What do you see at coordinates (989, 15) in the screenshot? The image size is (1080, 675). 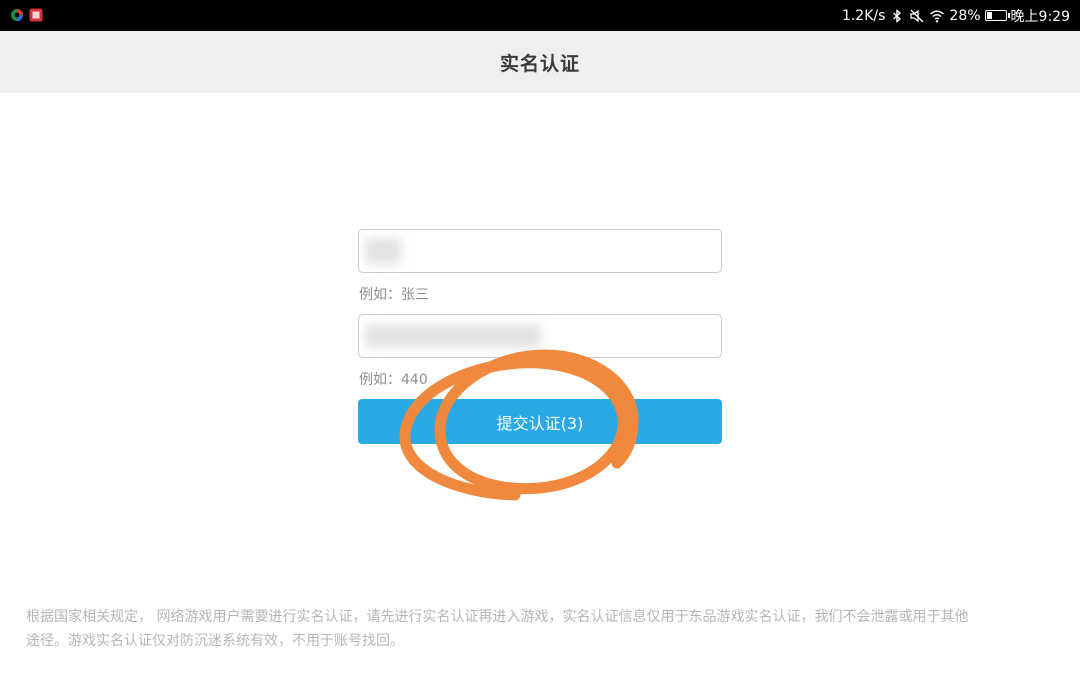 I see `battery-level` at bounding box center [989, 15].